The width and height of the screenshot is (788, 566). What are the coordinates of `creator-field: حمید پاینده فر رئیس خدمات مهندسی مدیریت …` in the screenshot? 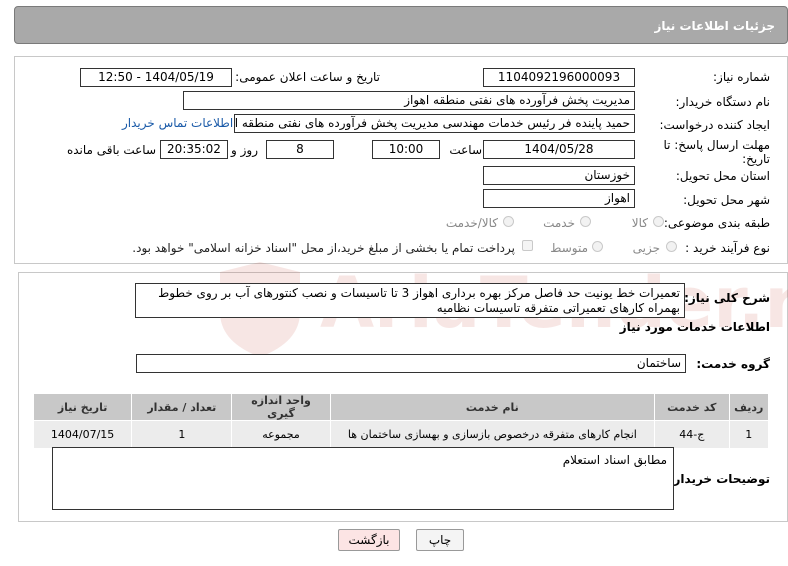 It's located at (434, 123).